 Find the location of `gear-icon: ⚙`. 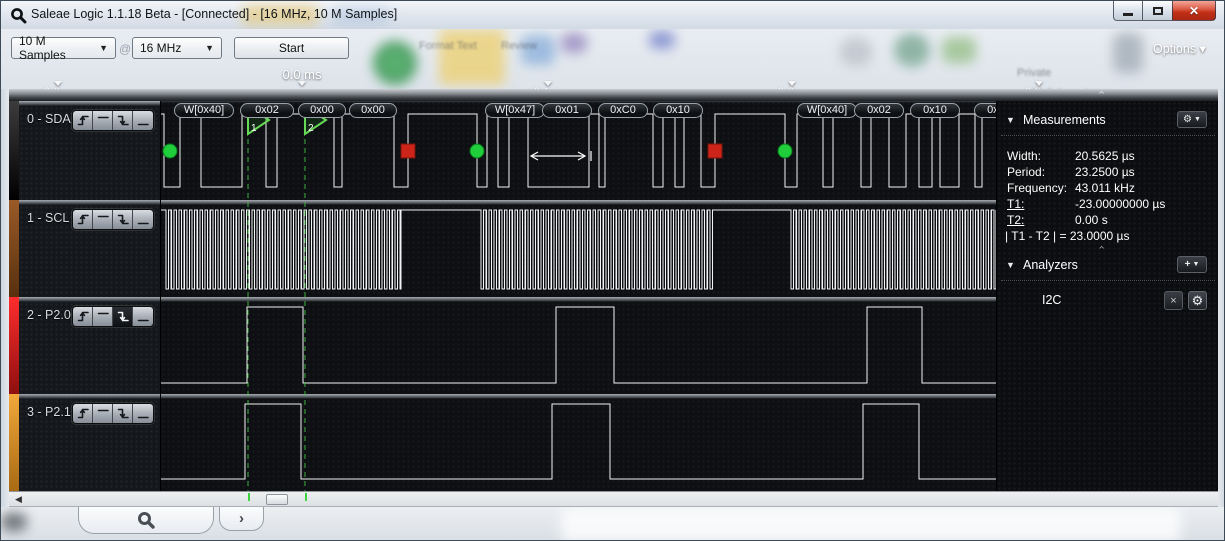

gear-icon: ⚙ is located at coordinates (1197, 300).